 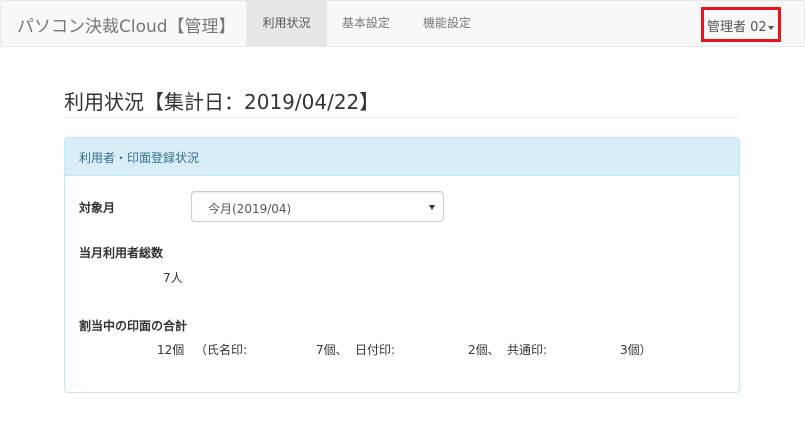 What do you see at coordinates (171, 350) in the screenshot?
I see `assigned-stamps-total: 12個` at bounding box center [171, 350].